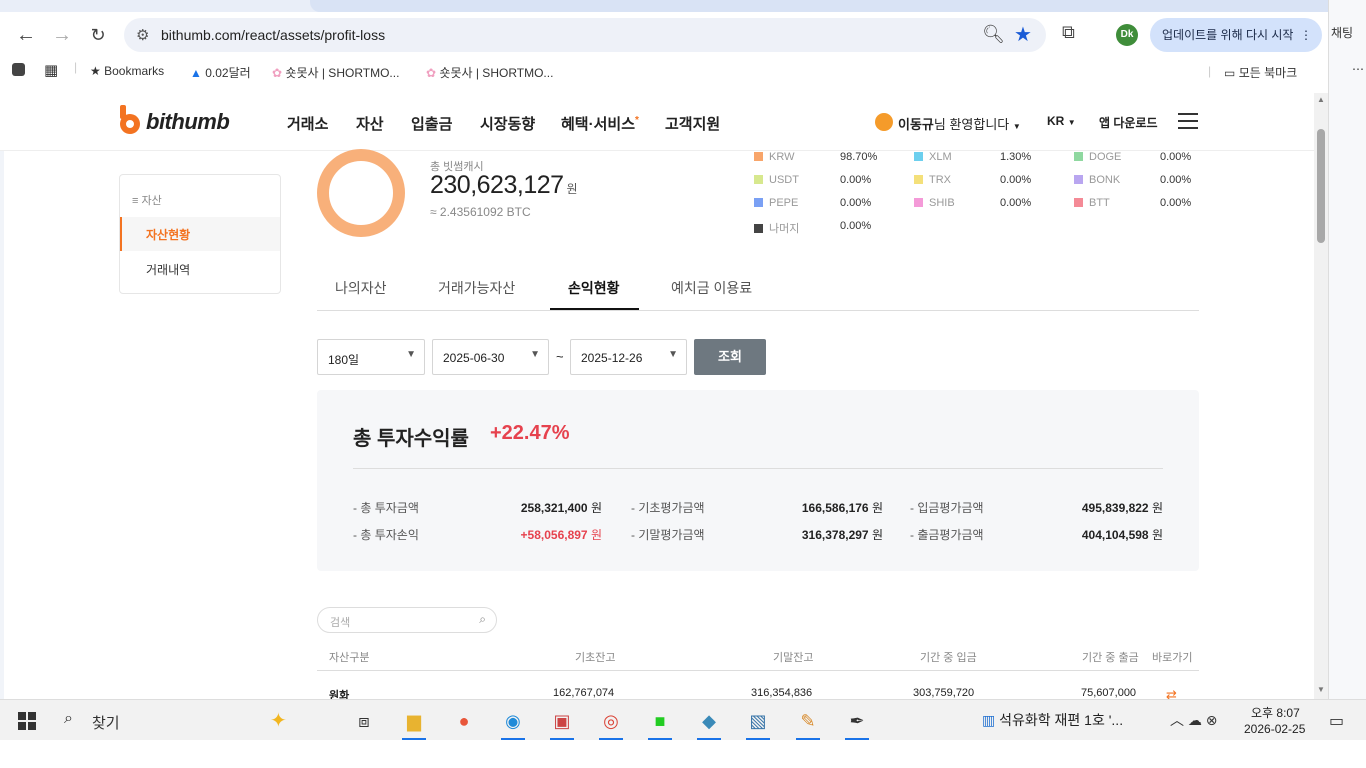 The width and height of the screenshot is (1366, 768). What do you see at coordinates (1306, 35) in the screenshot?
I see `more-icon: ⋮` at bounding box center [1306, 35].